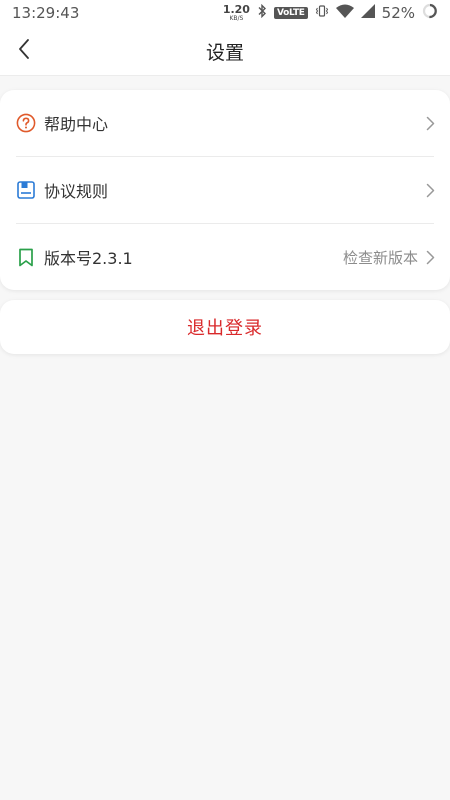 The width and height of the screenshot is (450, 800). Describe the element at coordinates (46, 13) in the screenshot. I see `status-time: 13:29:43` at that location.